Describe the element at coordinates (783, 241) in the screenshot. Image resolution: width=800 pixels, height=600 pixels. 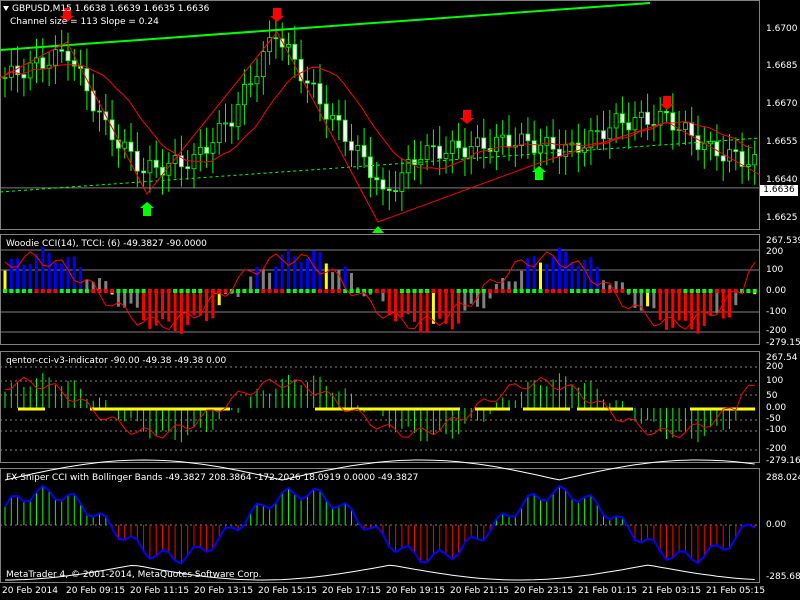
I see `panel-max: 267.5399` at that location.